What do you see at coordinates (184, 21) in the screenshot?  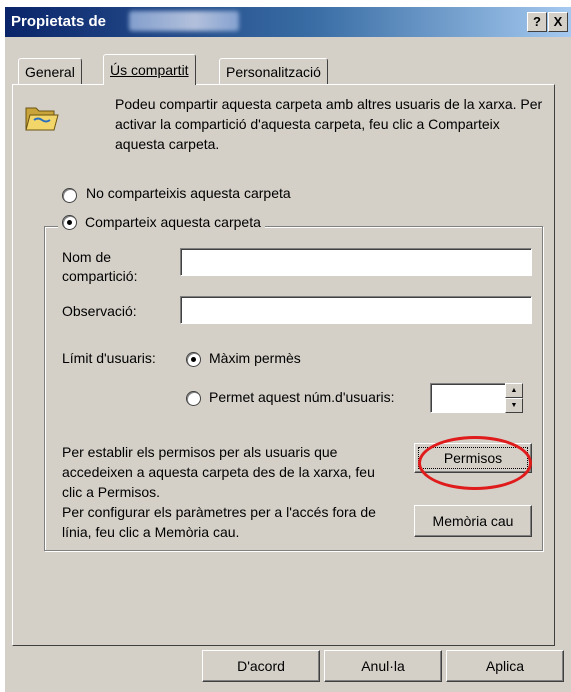 I see `redacted-folder-name` at bounding box center [184, 21].